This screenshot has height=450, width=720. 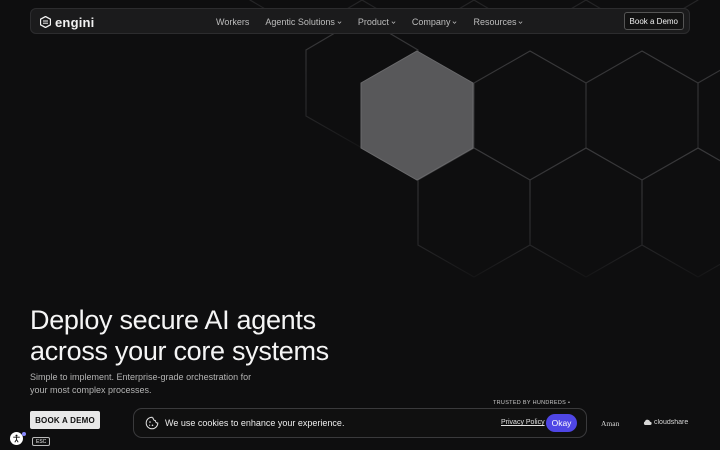 I want to click on book-demo-cta-button: BOOK A DEMO, so click(x=65, y=420).